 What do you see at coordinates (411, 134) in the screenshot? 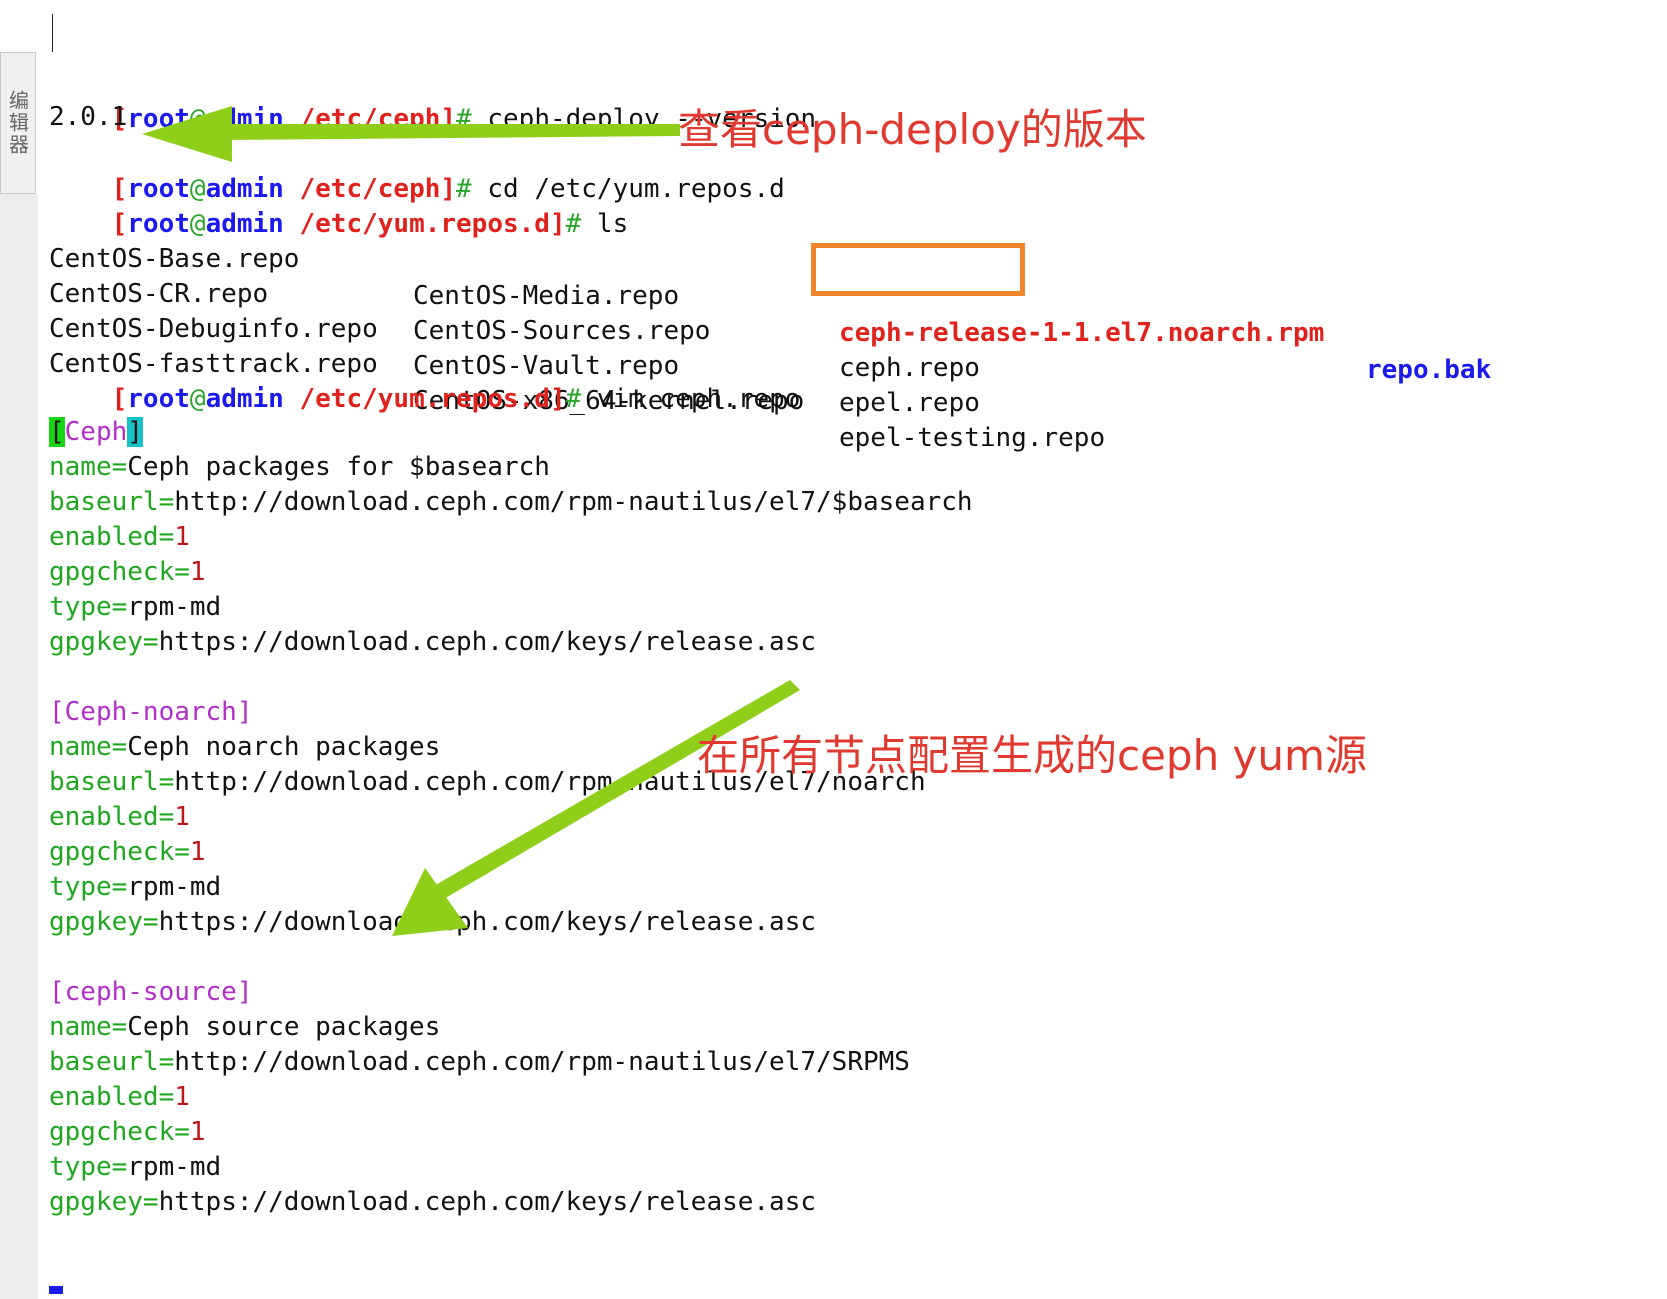
I see `arrow-to-version` at bounding box center [411, 134].